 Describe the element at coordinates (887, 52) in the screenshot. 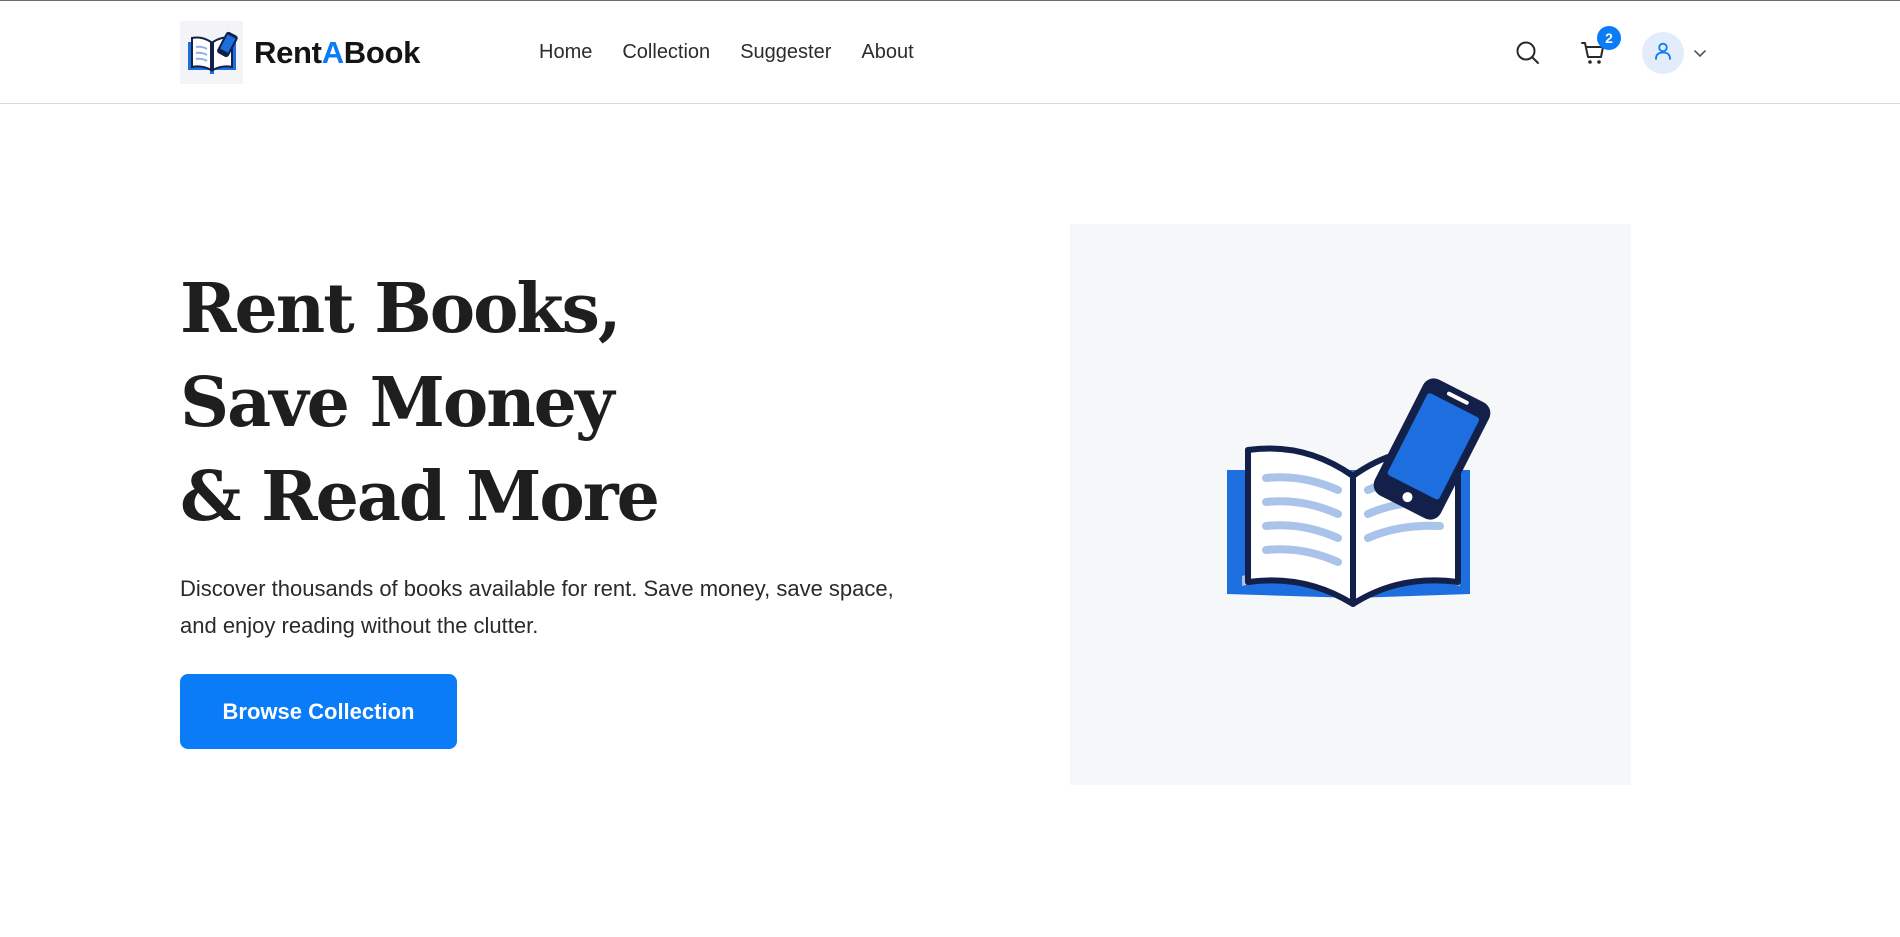

I see `nav-about: About` at that location.